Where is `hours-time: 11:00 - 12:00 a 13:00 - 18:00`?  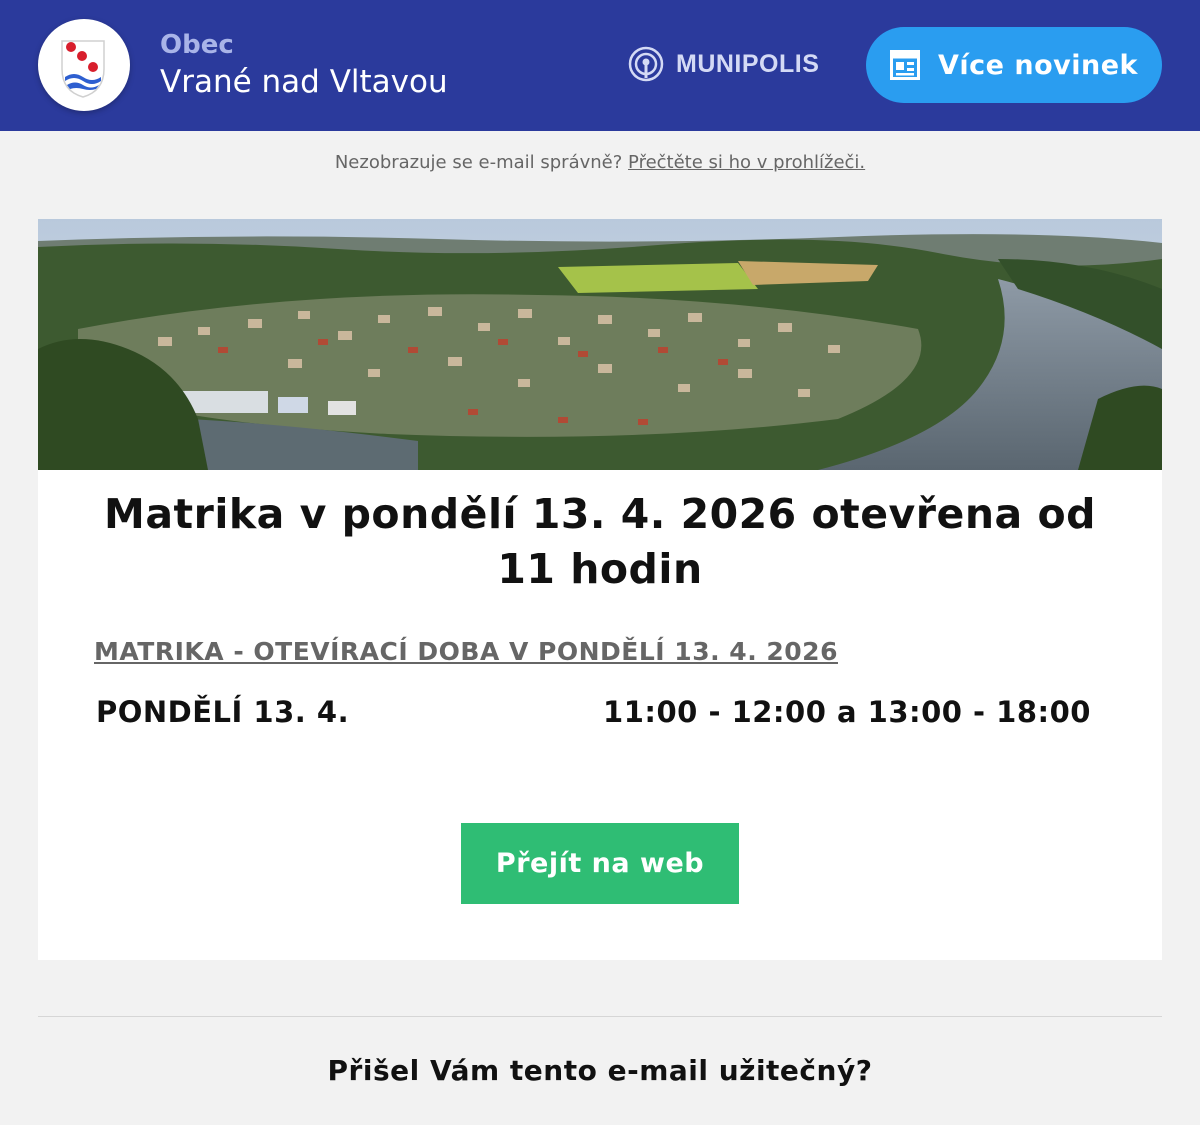
hours-time: 11:00 - 12:00 a 13:00 - 18:00 is located at coordinates (847, 712).